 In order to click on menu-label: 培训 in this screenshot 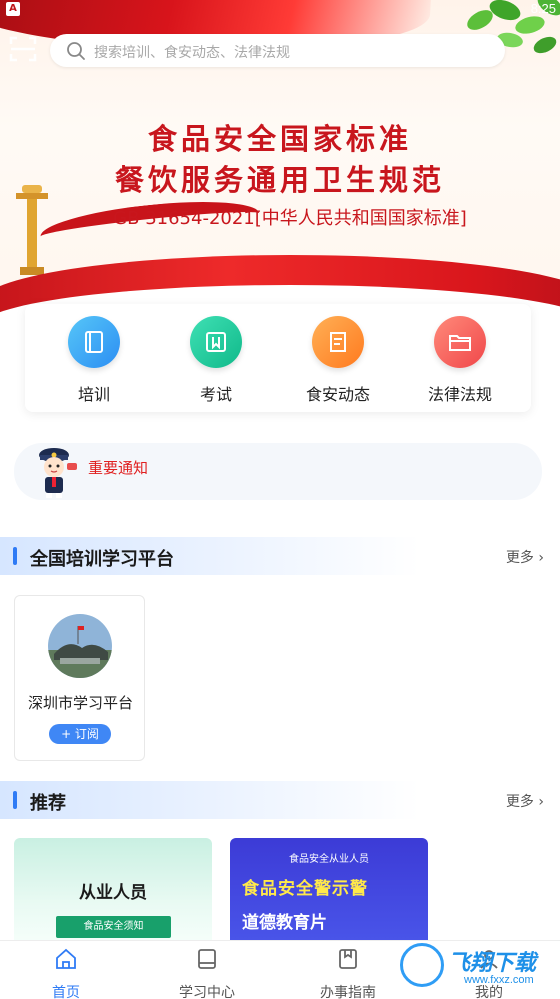, I will do `click(93, 394)`.